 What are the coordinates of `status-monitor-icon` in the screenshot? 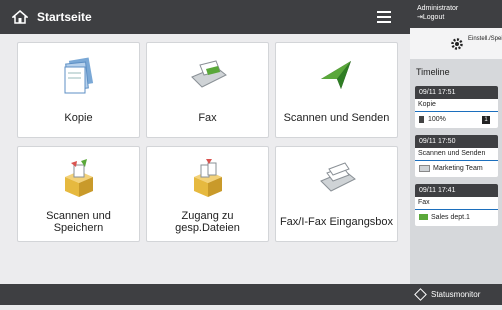 It's located at (420, 295).